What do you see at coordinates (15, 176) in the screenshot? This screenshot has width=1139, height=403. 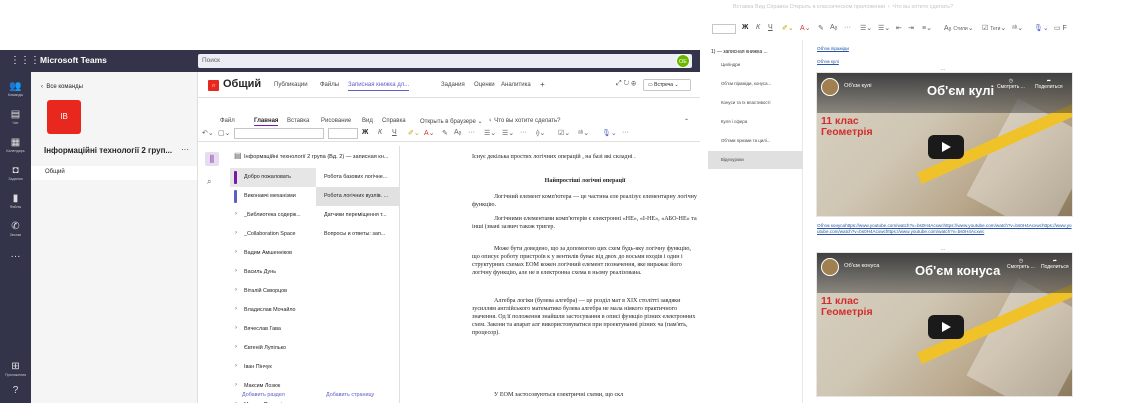 I see `rail-item-assignments: ◘ Задания` at bounding box center [15, 176].